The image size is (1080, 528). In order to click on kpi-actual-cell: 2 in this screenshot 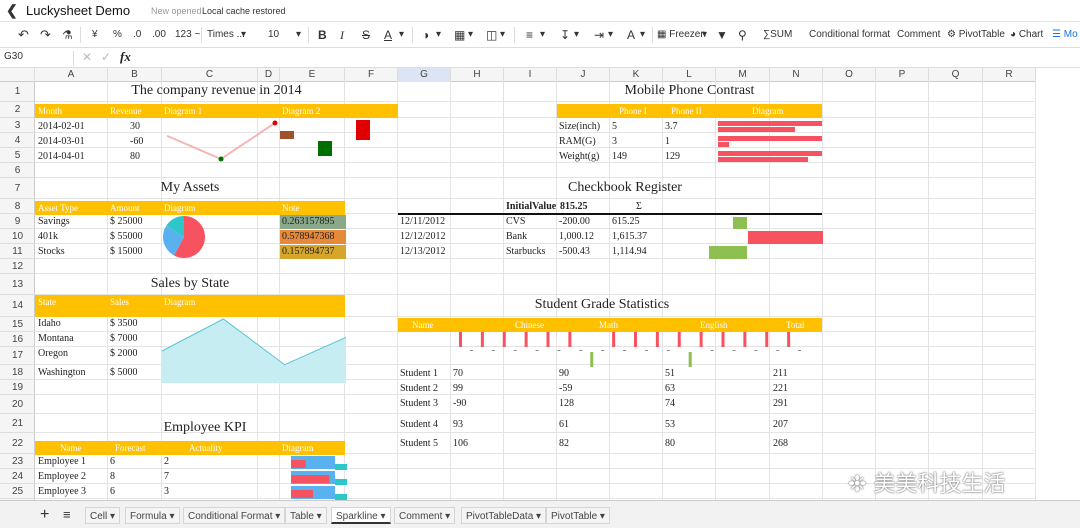, I will do `click(166, 462)`.